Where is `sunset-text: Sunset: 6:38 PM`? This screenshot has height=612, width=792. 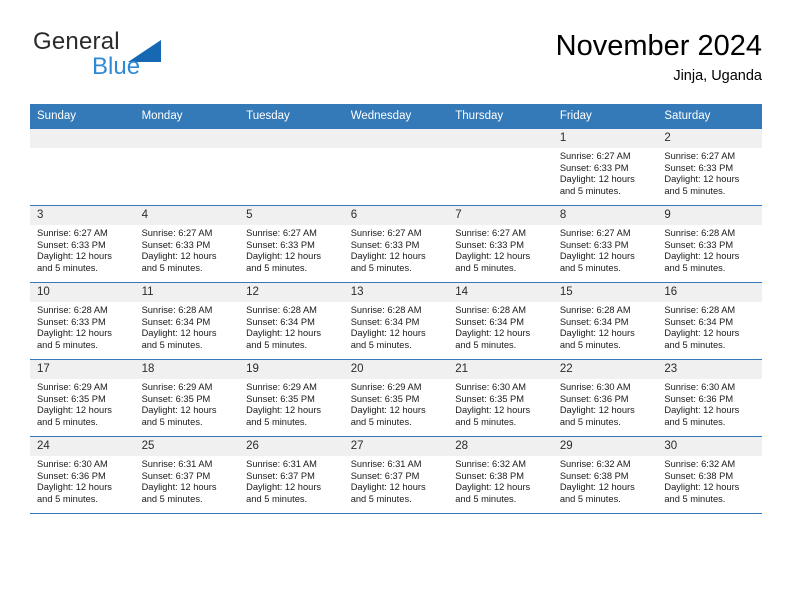
sunset-text: Sunset: 6:38 PM is located at coordinates (489, 475).